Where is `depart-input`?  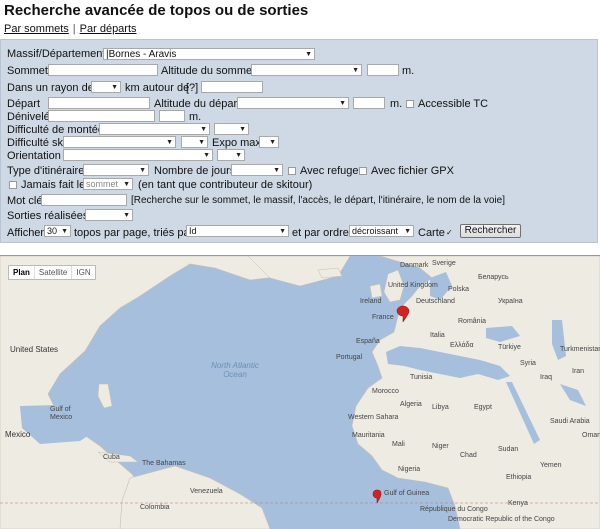
depart-input is located at coordinates (99, 103).